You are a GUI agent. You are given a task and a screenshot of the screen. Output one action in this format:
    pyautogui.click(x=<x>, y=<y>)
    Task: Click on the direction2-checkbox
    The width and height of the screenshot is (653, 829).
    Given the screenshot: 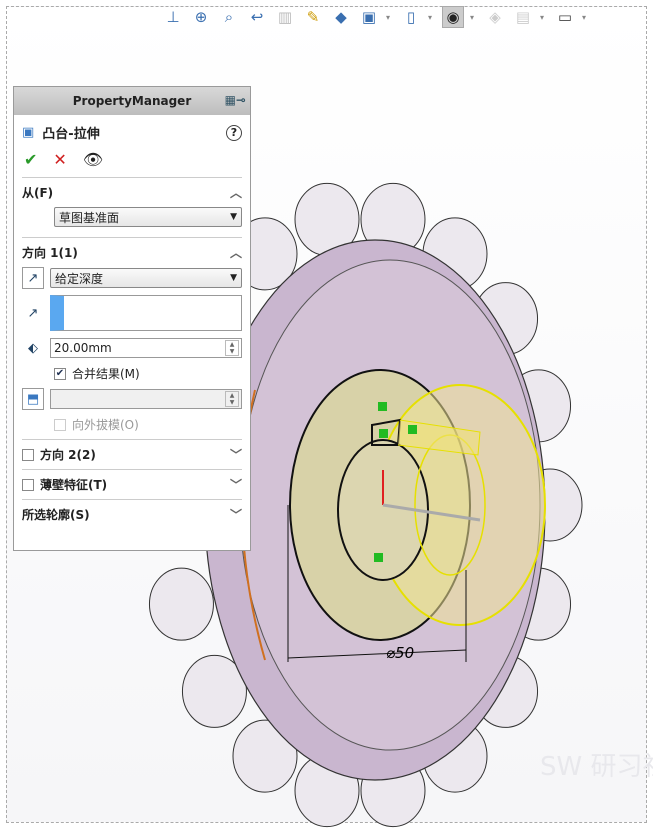 What is the action you would take?
    pyautogui.click(x=28, y=454)
    